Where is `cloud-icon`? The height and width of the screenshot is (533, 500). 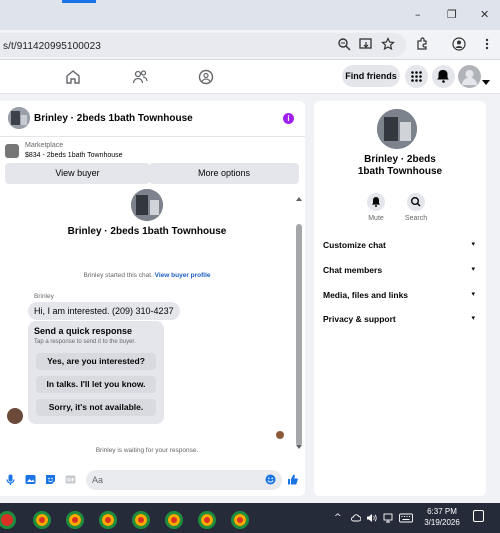
cloud-icon is located at coordinates (356, 518).